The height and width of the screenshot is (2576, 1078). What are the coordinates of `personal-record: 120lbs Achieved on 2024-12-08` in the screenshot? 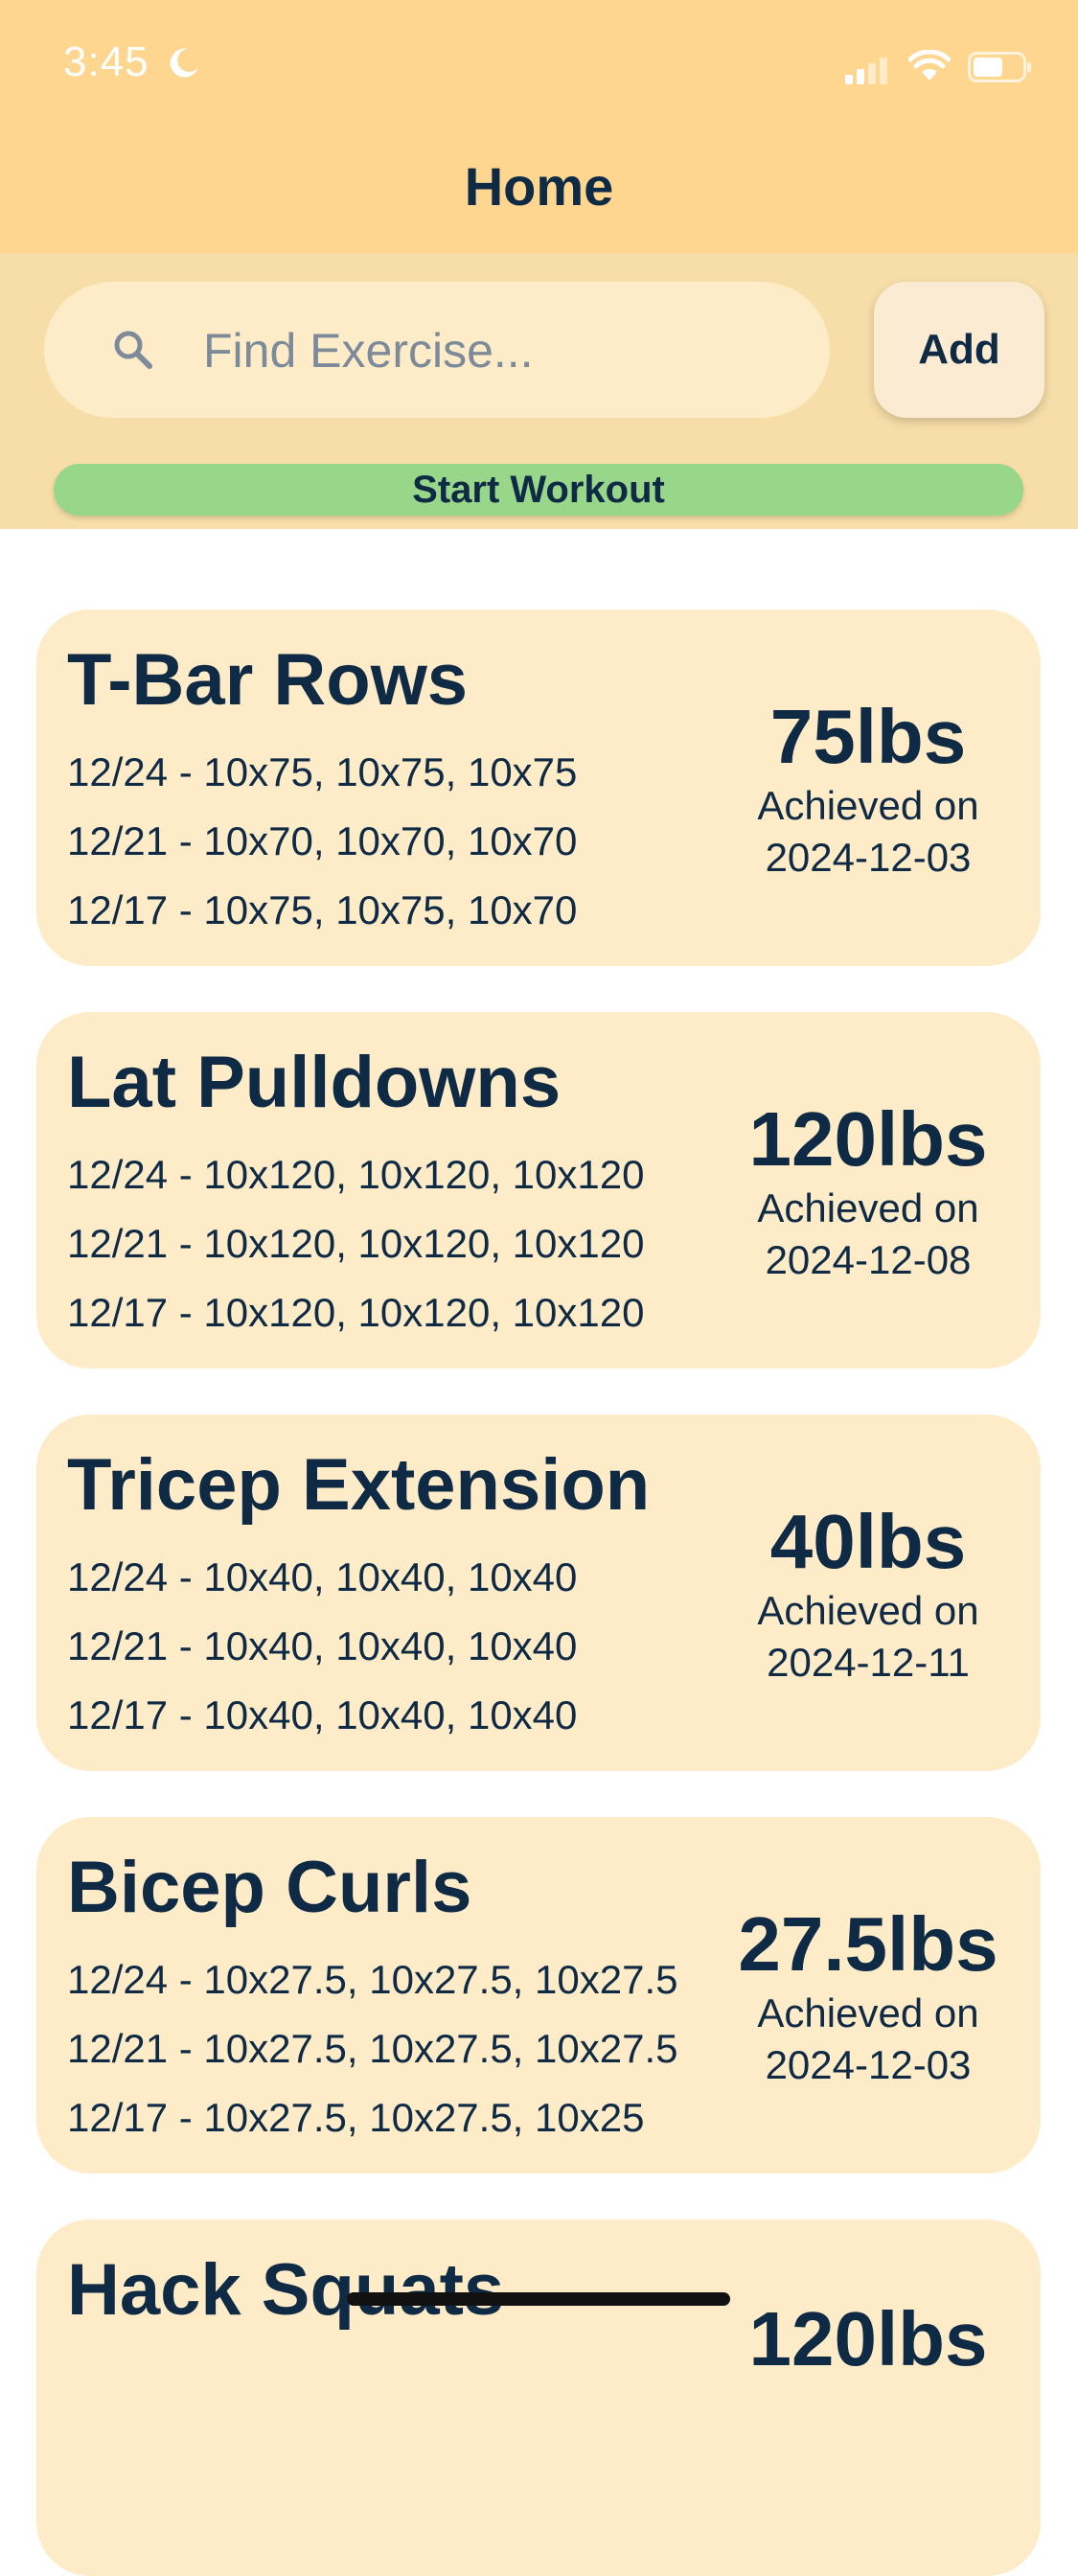 It's located at (868, 1191).